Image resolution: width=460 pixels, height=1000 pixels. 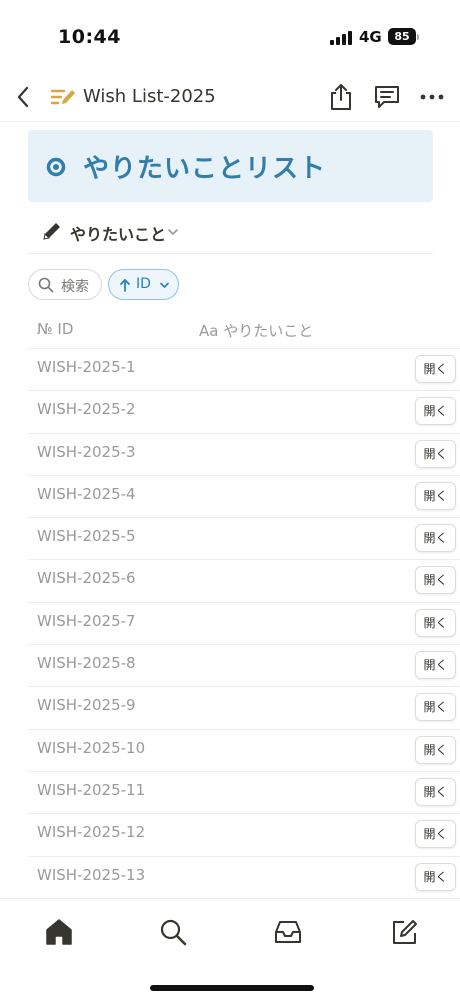 I want to click on row-id: WISH-2025-8, so click(x=86, y=663).